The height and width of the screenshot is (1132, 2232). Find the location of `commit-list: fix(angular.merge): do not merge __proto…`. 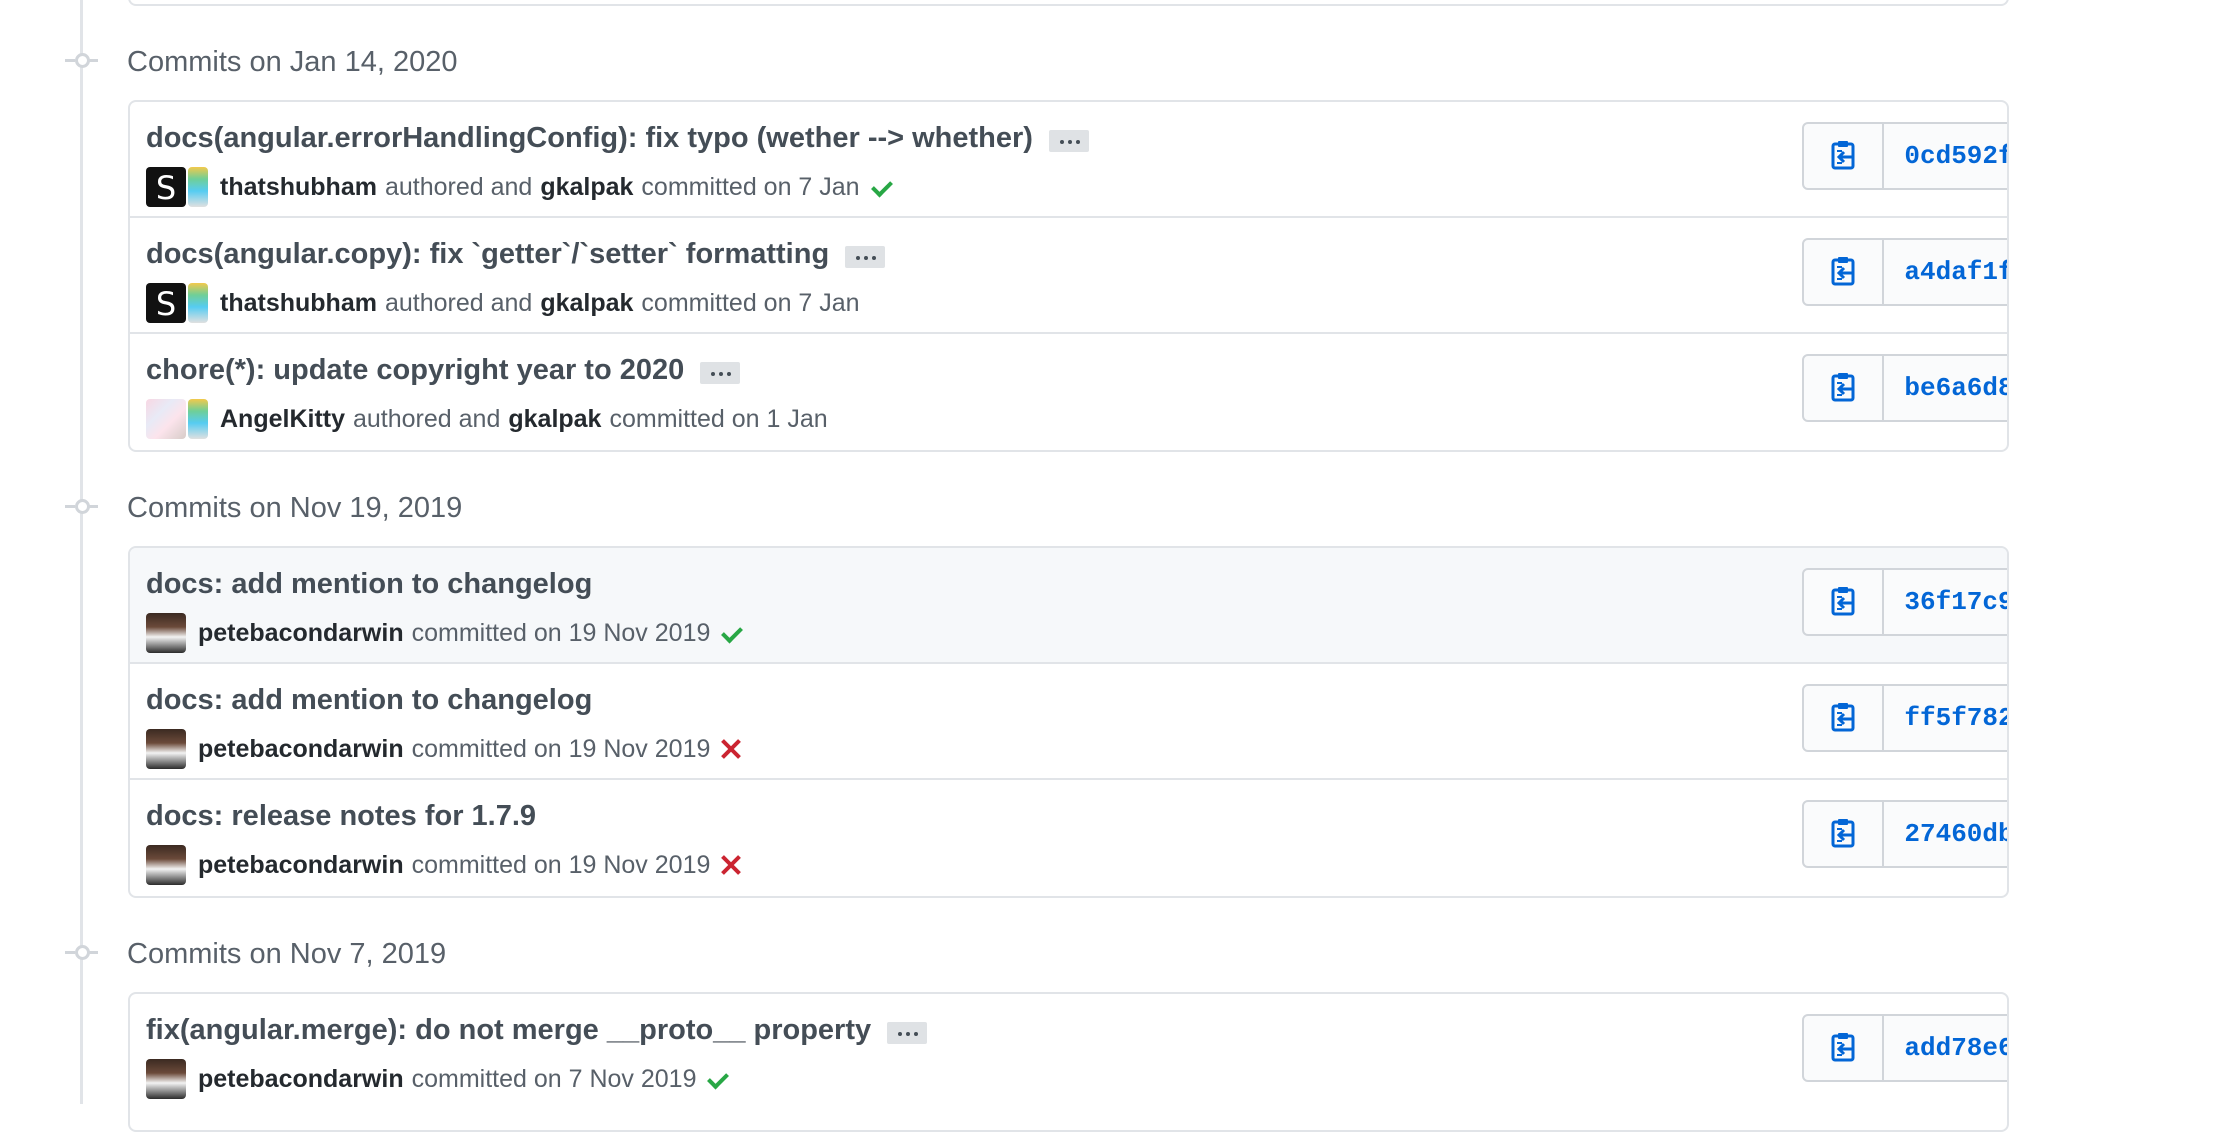

commit-list: fix(angular.merge): do not merge __proto… is located at coordinates (1068, 1062).